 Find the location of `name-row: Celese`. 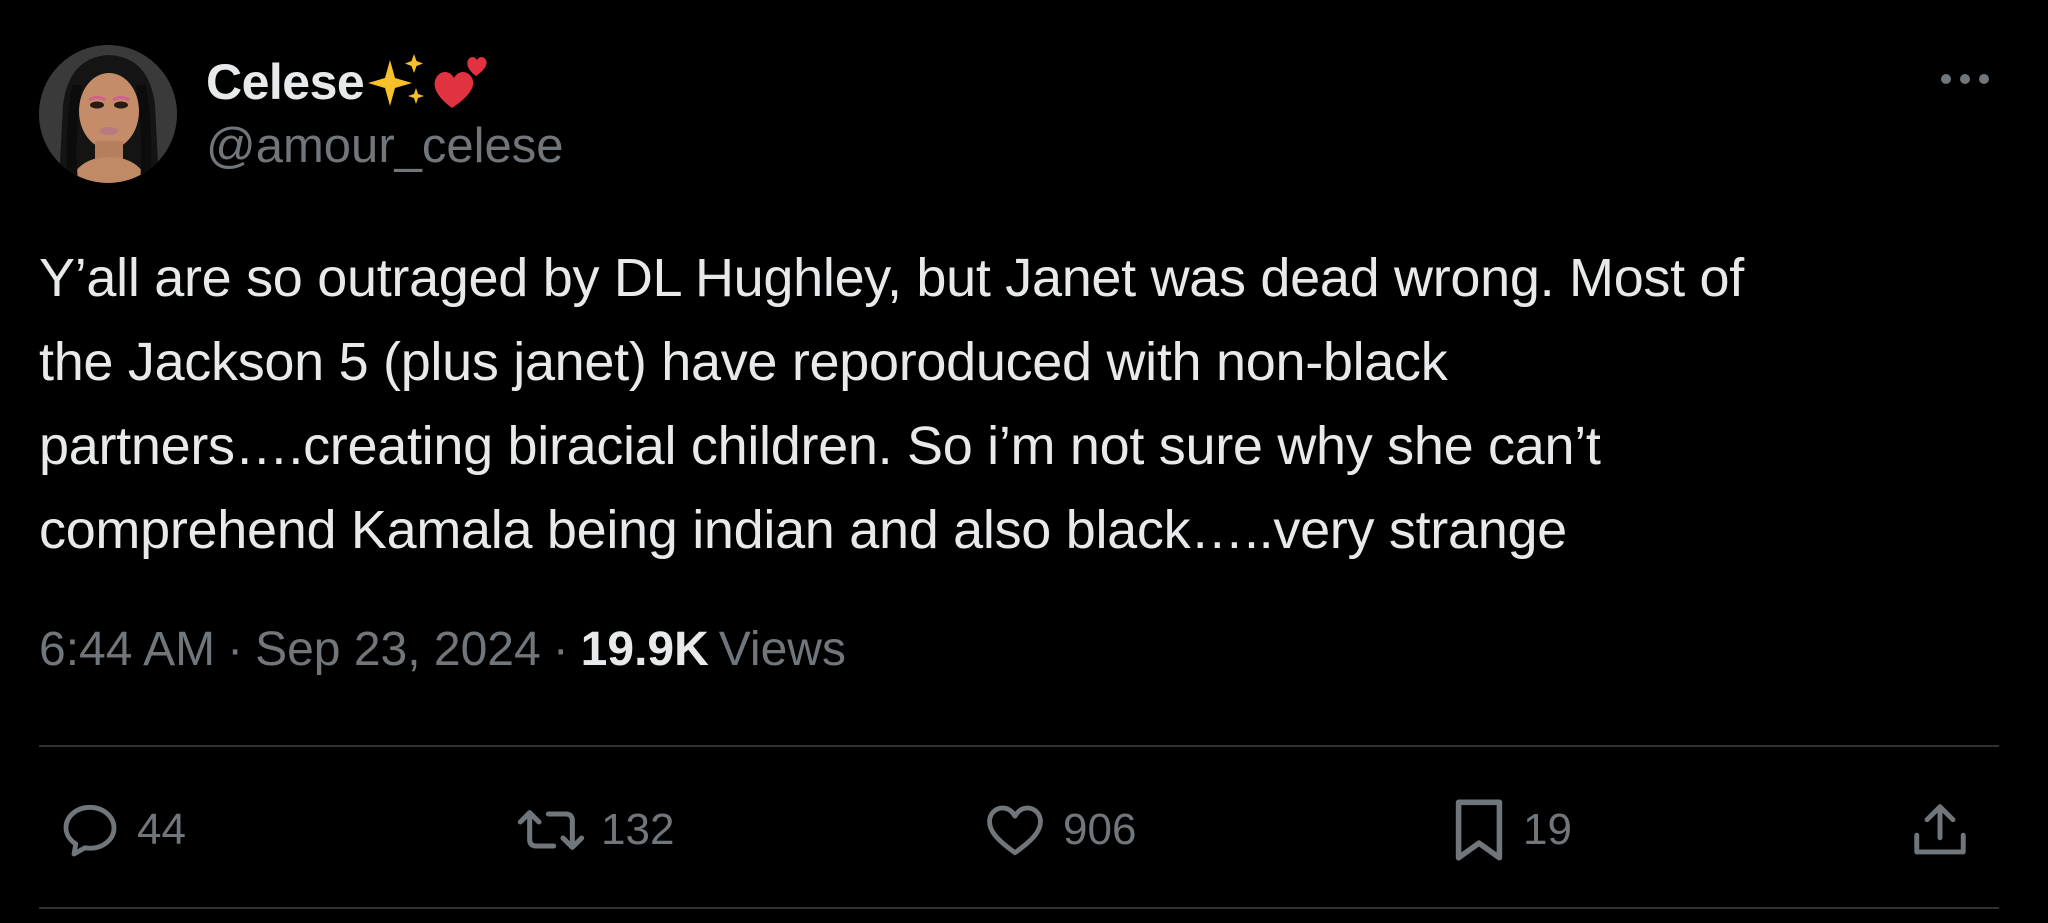

name-row: Celese is located at coordinates (385, 82).